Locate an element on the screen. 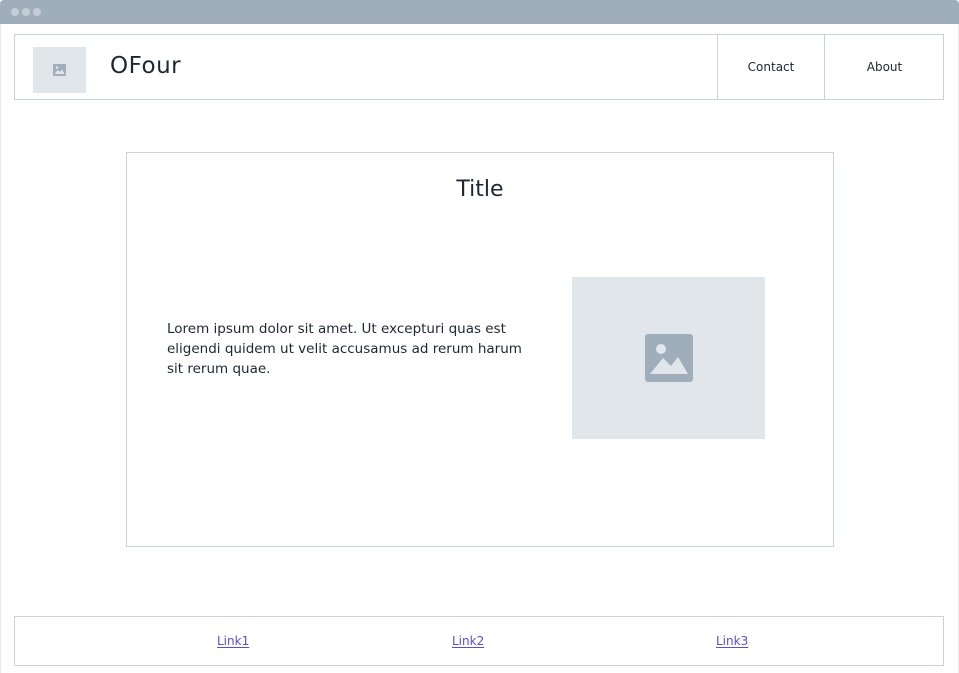 The height and width of the screenshot is (673, 959). site-header: OFour Contact About is located at coordinates (479, 67).